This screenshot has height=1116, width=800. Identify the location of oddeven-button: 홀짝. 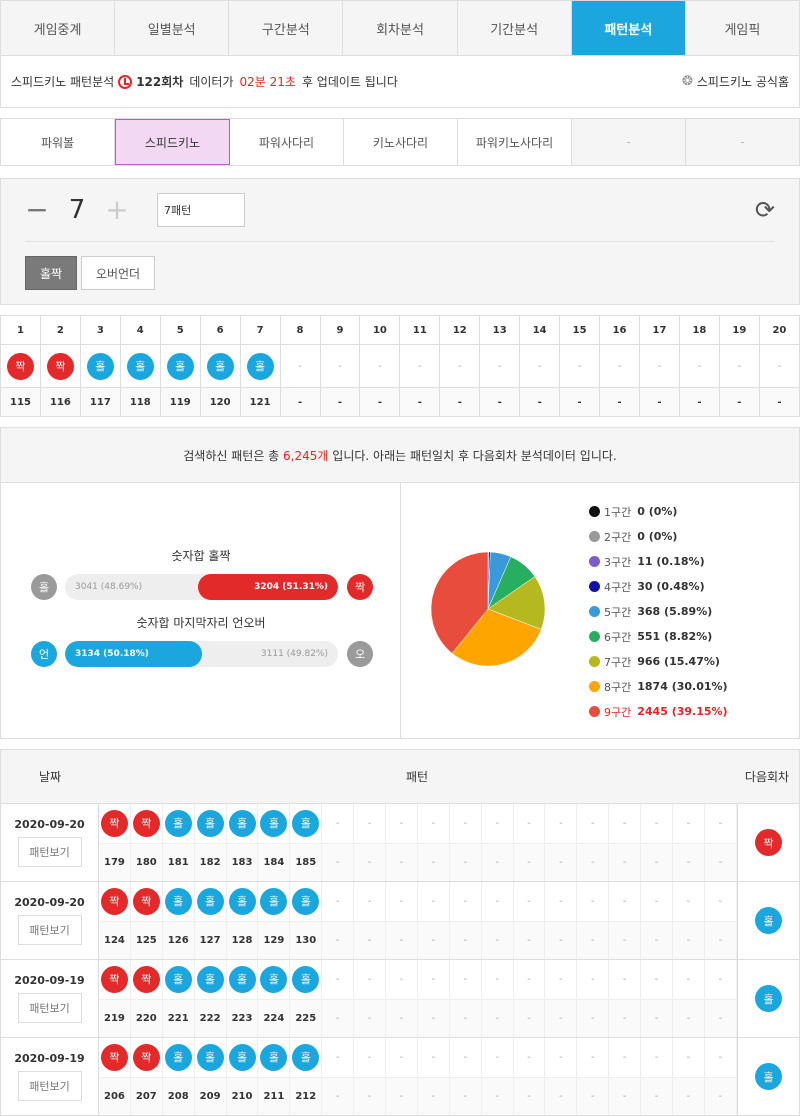
(51, 273).